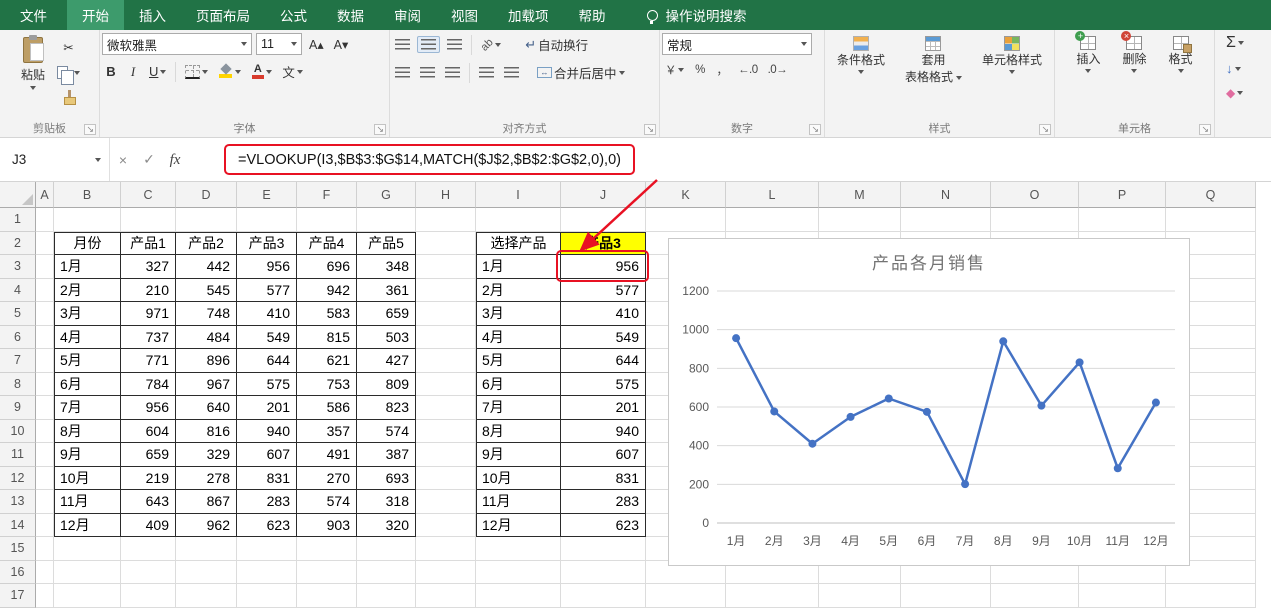 This screenshot has width=1271, height=610. Describe the element at coordinates (177, 44) in the screenshot. I see `font-name-select: 微软雅黑` at that location.